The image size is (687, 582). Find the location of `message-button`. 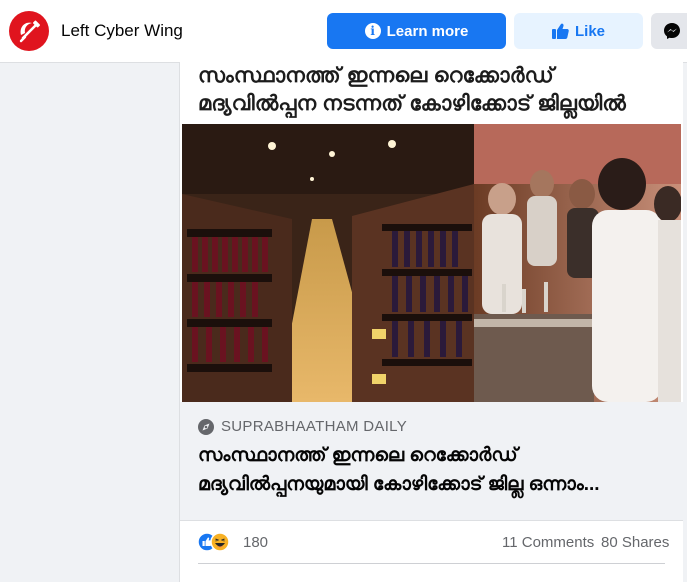

message-button is located at coordinates (669, 31).